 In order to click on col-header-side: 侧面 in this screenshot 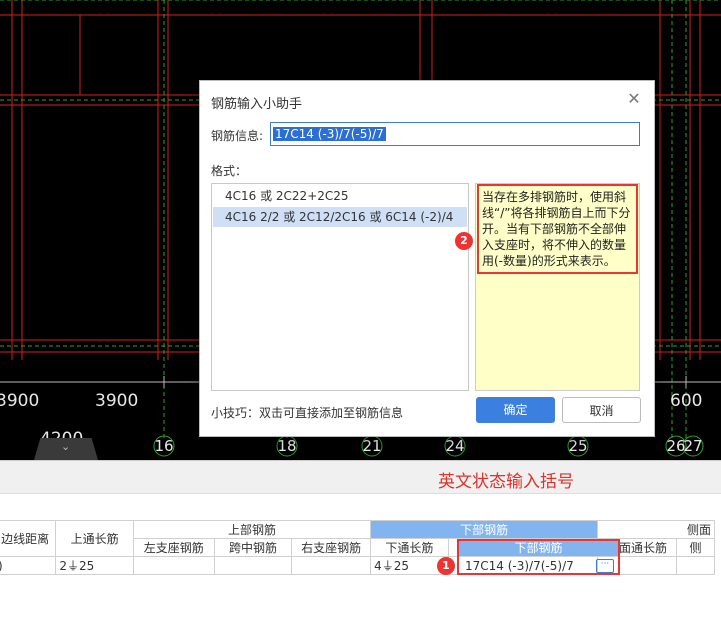, I will do `click(656, 529)`.